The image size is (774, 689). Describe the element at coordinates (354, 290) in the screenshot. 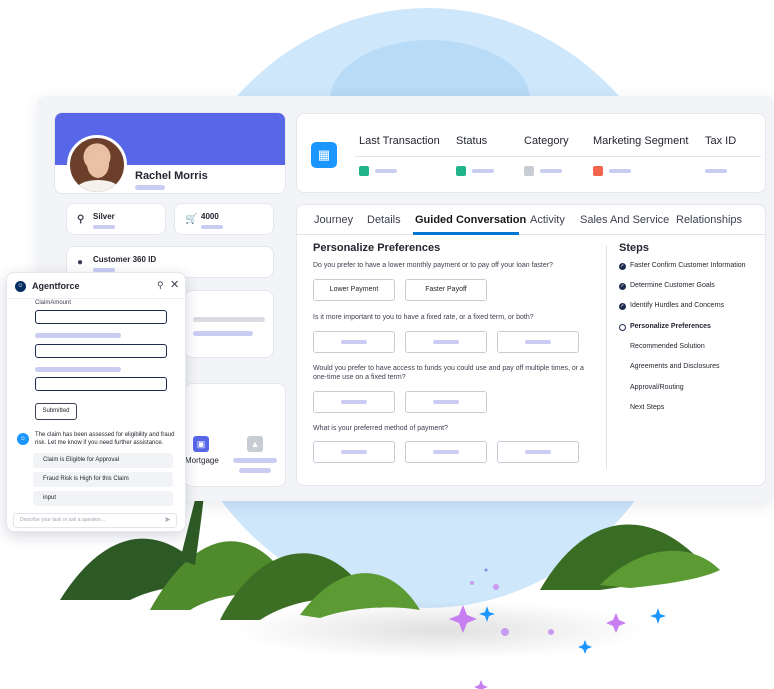

I see `option-lower-payment: Lower Payment` at that location.